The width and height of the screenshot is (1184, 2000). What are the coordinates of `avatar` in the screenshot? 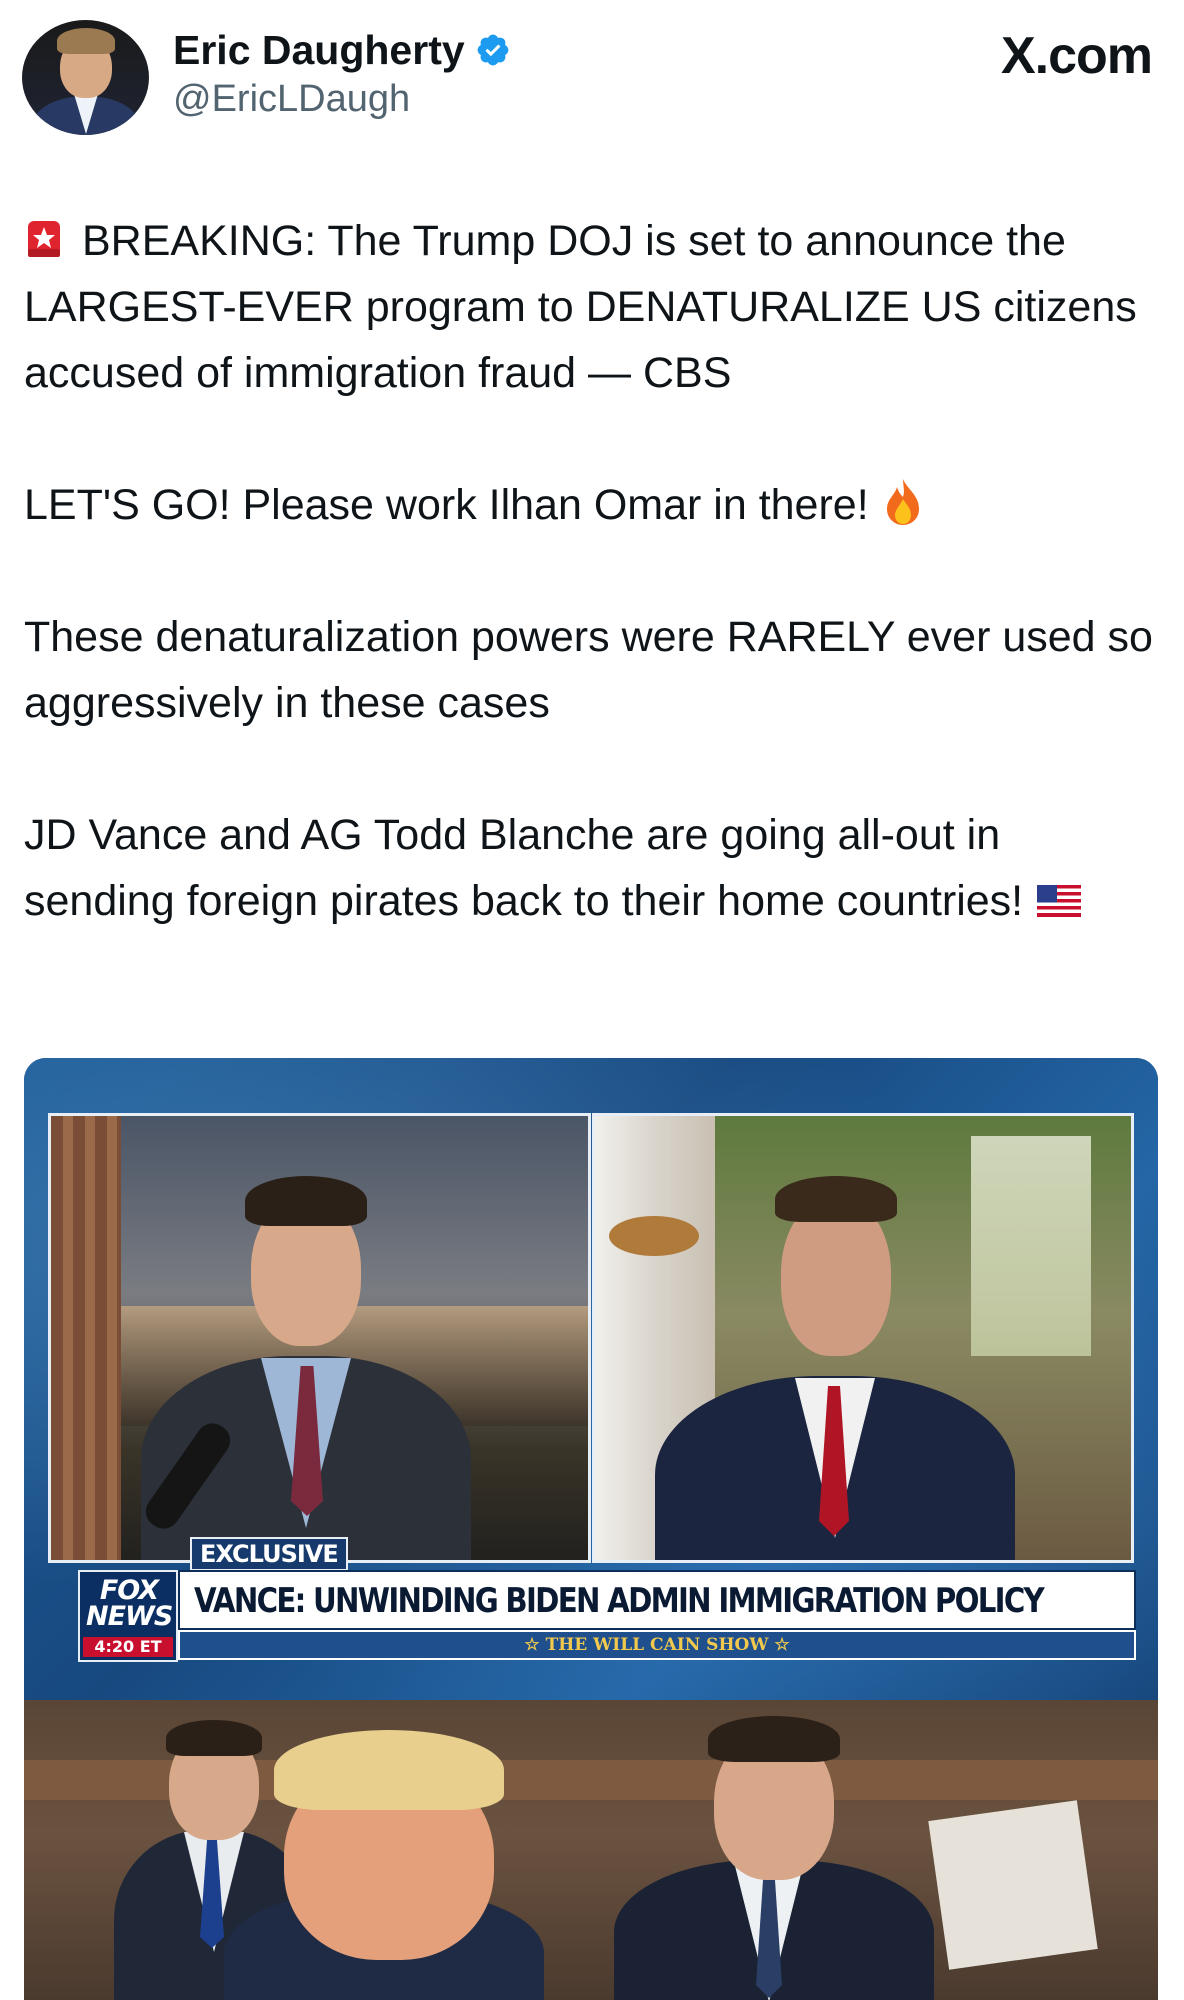 It's located at (85, 77).